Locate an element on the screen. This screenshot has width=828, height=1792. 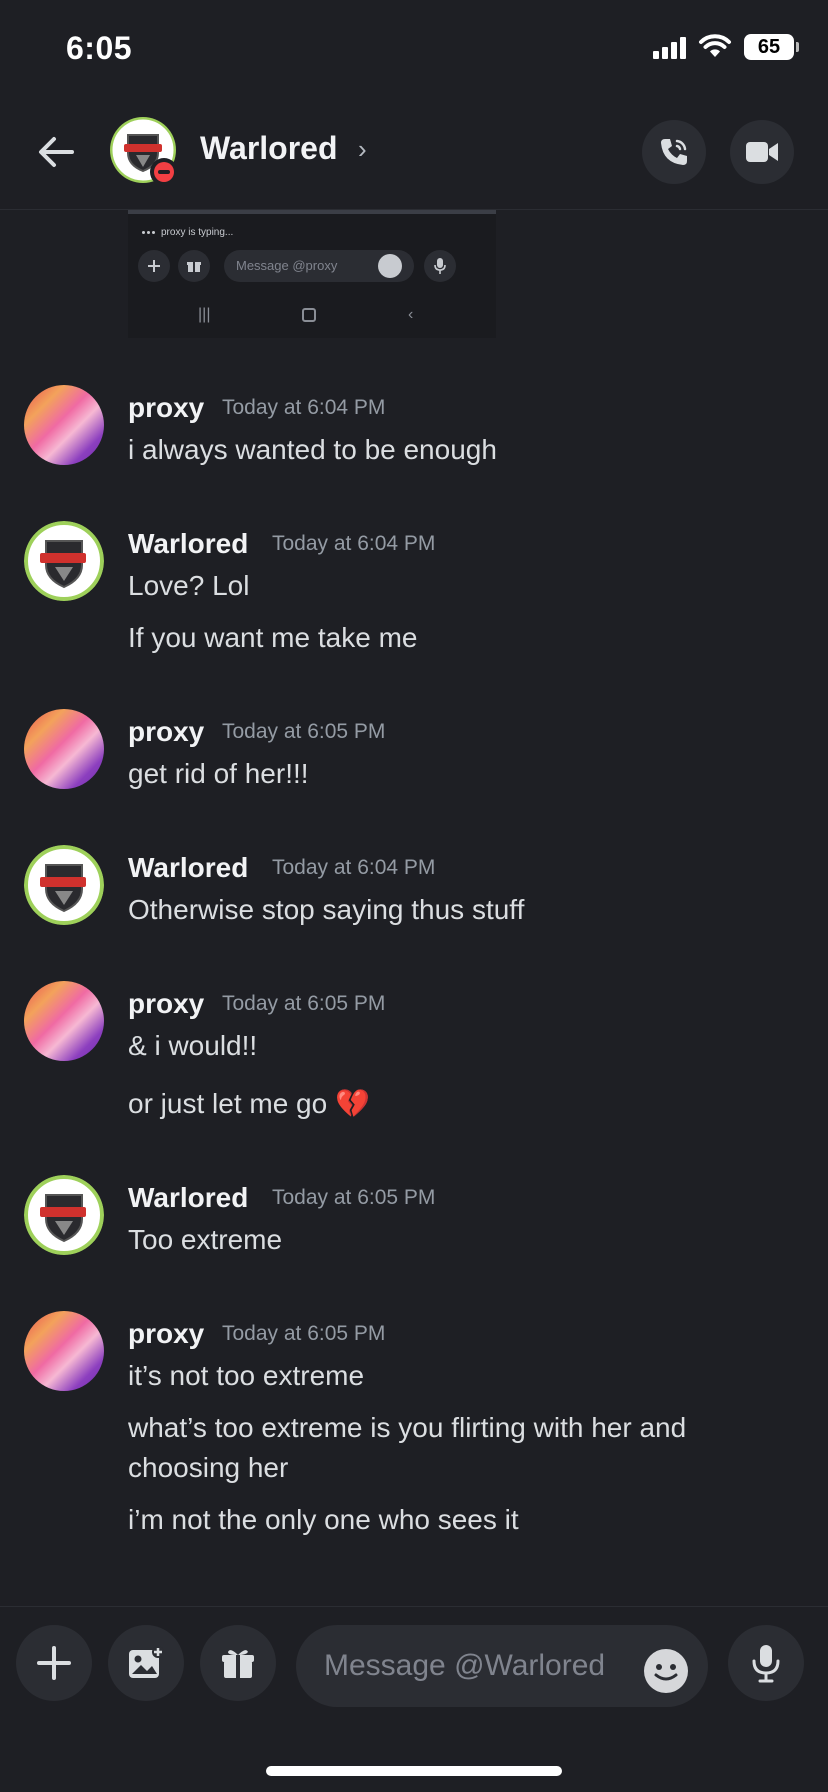
back-button is located at coordinates (56, 152).